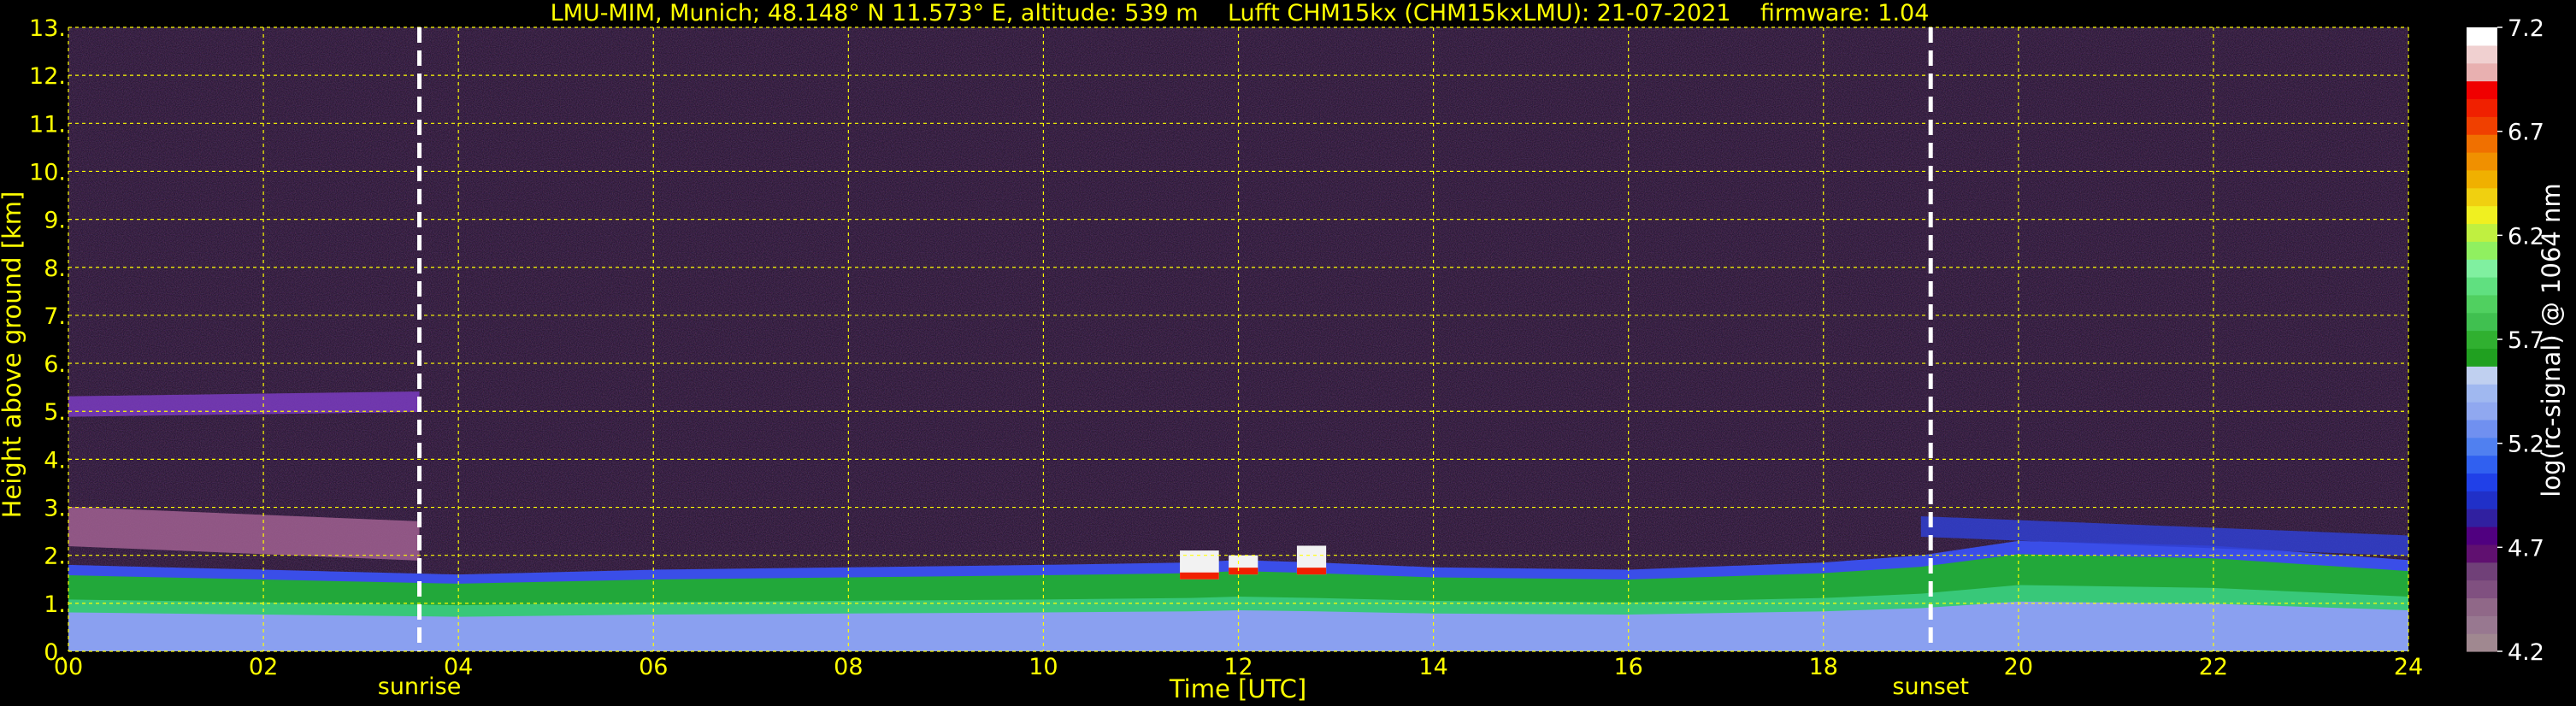 The height and width of the screenshot is (706, 2576). I want to click on x-tick-label: 22, so click(2213, 667).